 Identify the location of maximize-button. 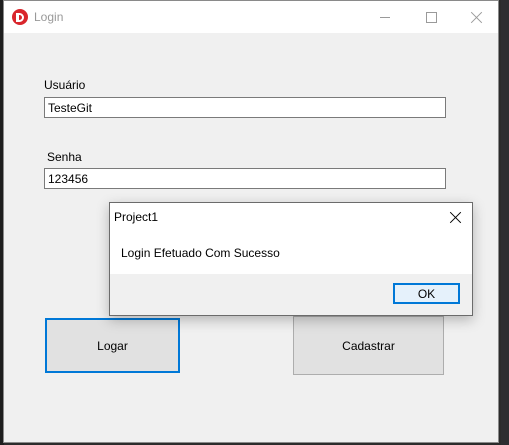
(431, 17).